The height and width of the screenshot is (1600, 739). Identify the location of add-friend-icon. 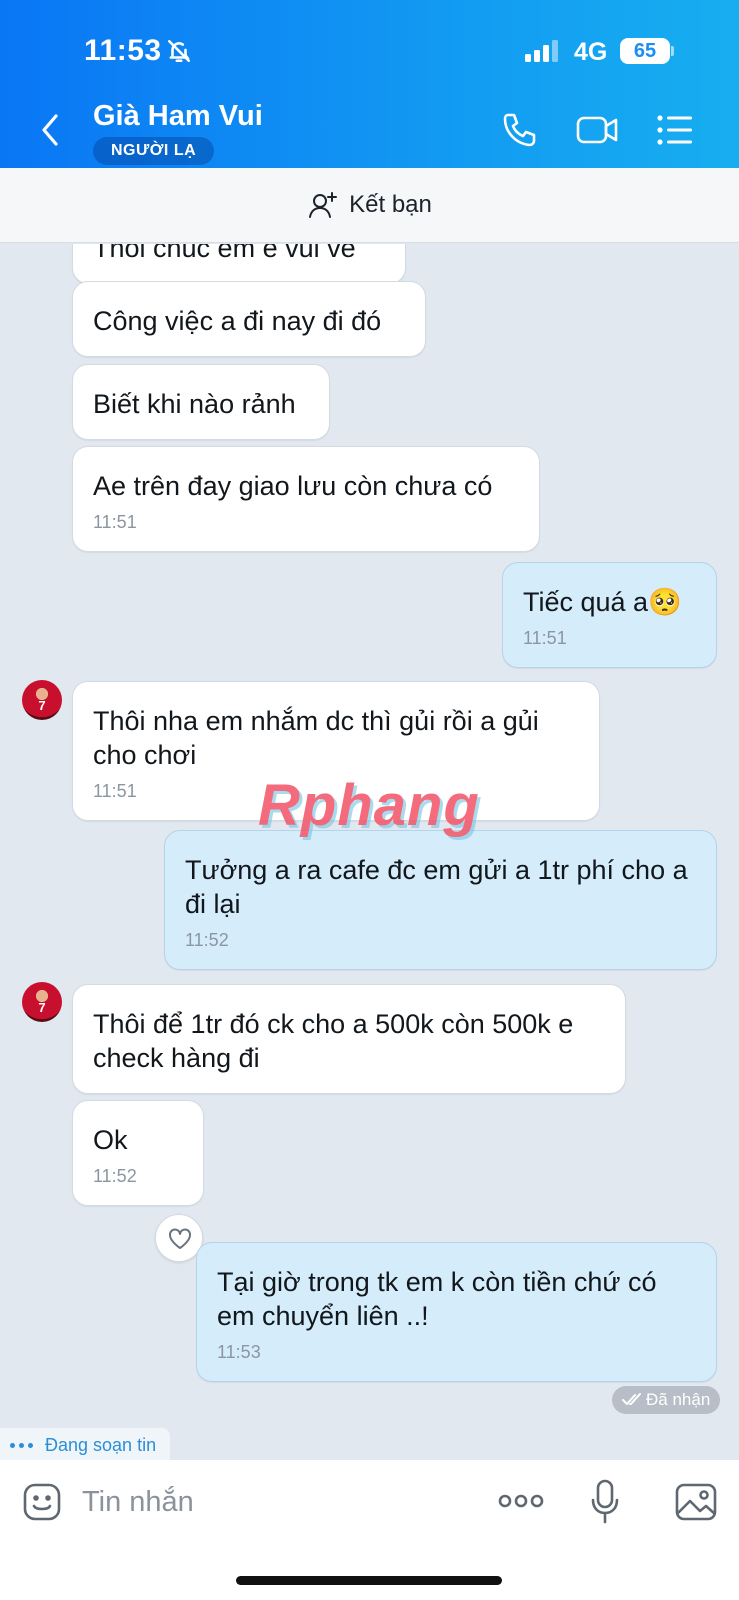
(323, 205).